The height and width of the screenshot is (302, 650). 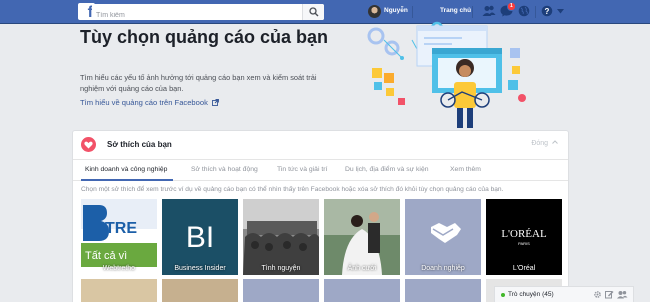 What do you see at coordinates (192, 15) in the screenshot?
I see `search-input` at bounding box center [192, 15].